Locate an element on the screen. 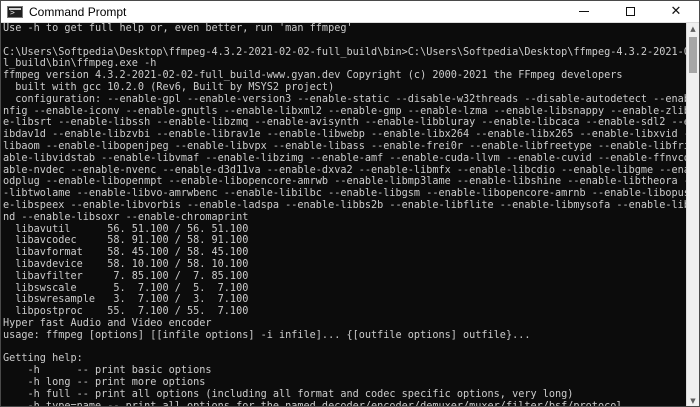 Image resolution: width=700 pixels, height=407 pixels. scroll-up-button: ▲ is located at coordinates (693, 29).